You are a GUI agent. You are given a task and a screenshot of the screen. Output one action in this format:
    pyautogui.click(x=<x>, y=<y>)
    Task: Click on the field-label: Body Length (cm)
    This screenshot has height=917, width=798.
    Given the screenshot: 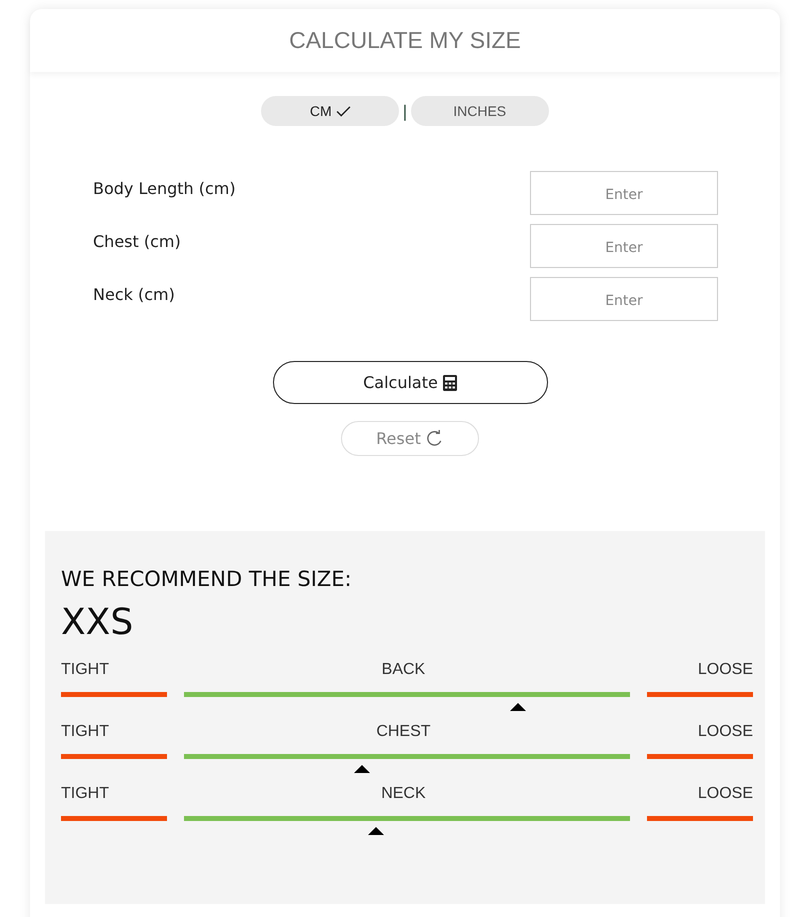 What is the action you would take?
    pyautogui.click(x=164, y=188)
    